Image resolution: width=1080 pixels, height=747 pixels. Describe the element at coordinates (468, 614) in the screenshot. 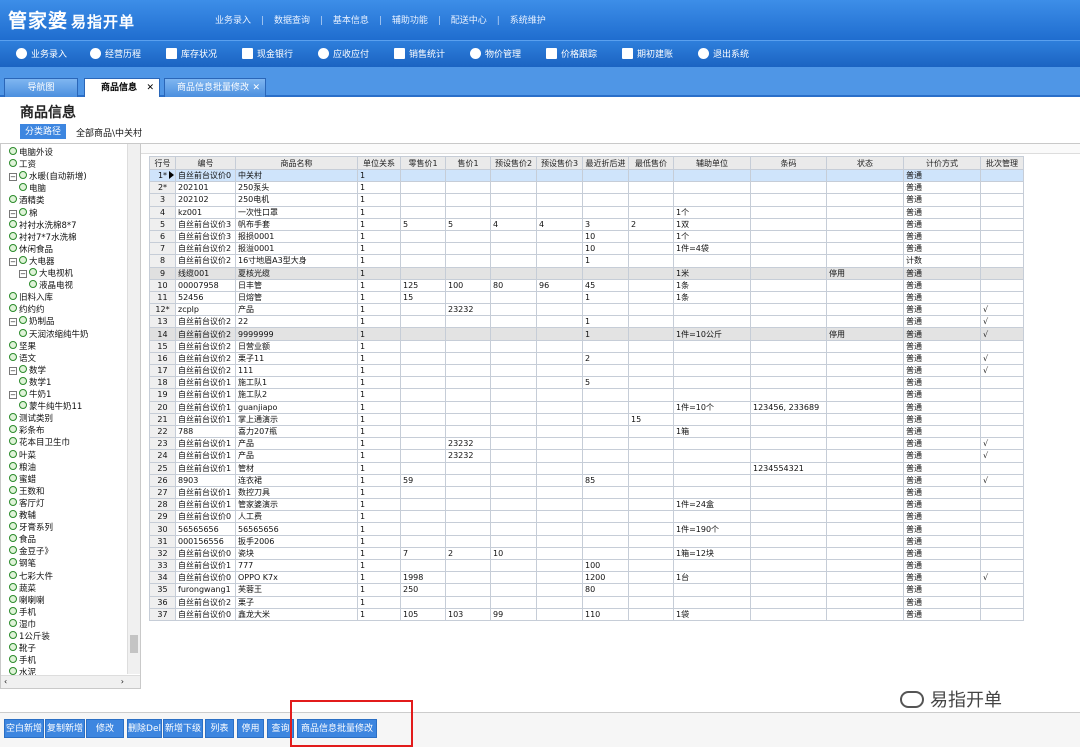

I see `table-cell: 103` at that location.